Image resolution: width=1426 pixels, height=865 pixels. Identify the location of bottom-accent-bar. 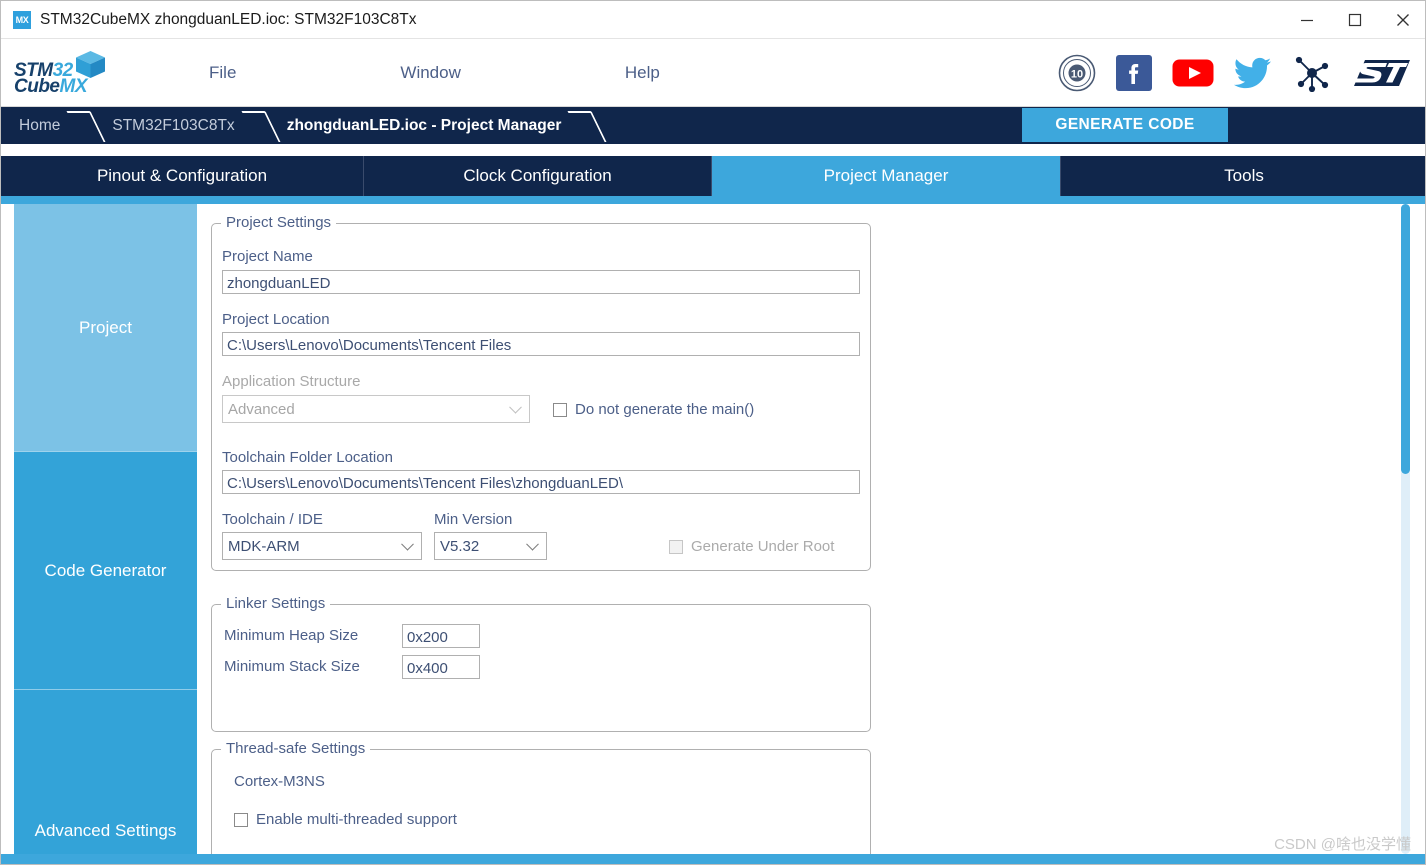
(713, 859).